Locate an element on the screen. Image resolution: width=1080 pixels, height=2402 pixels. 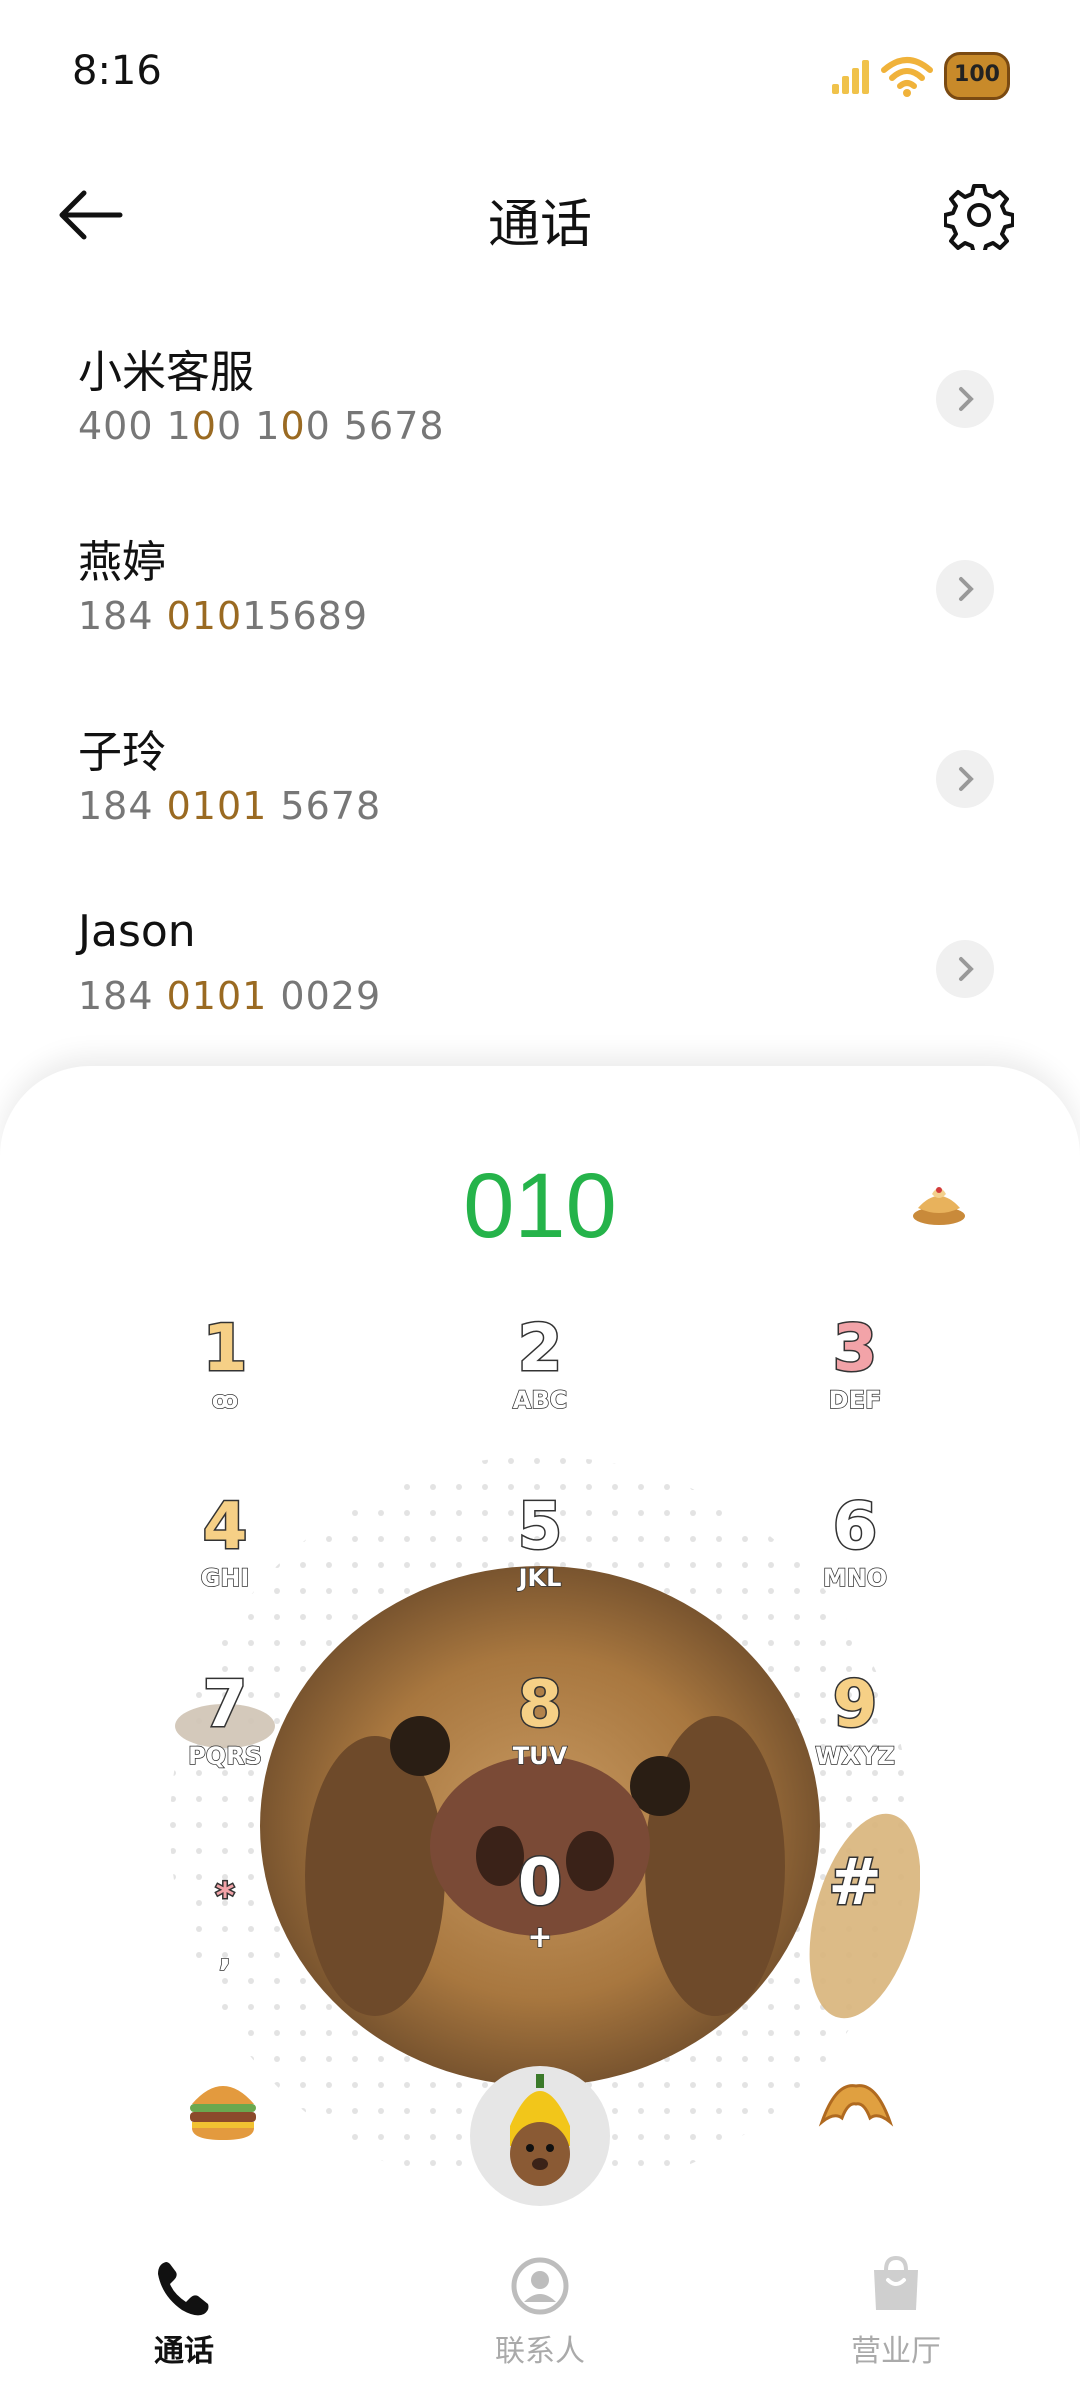
contact-number: 184 0101 0029 is located at coordinates (230, 996).